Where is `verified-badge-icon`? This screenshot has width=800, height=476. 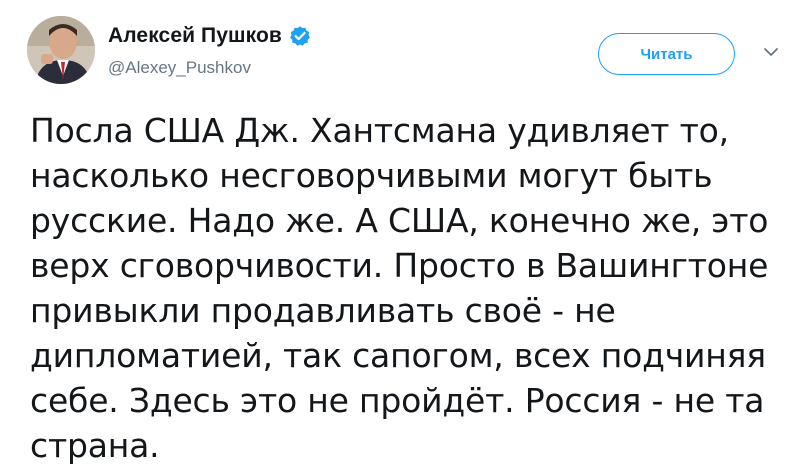 verified-badge-icon is located at coordinates (300, 36).